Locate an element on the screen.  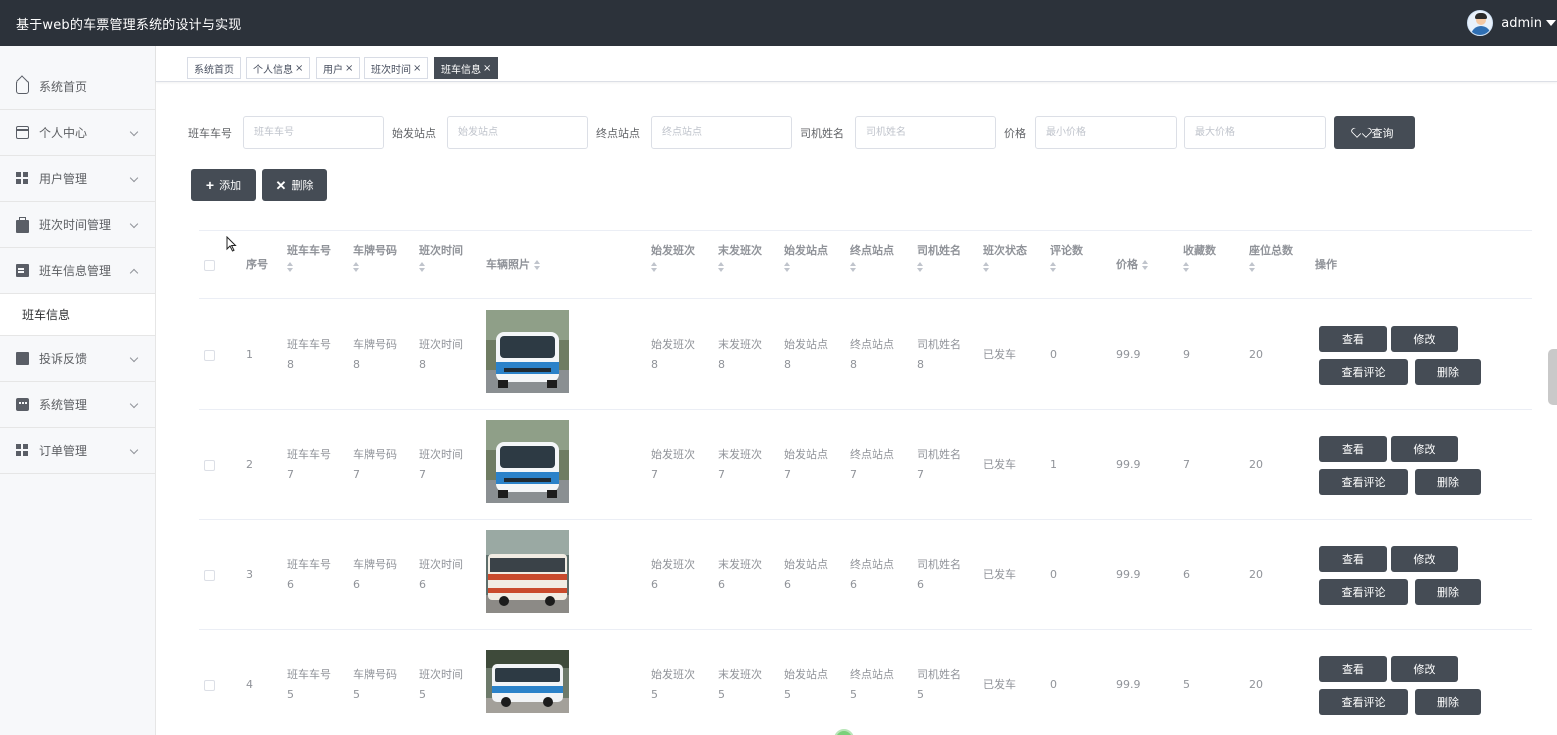
cell-favorites: 7 is located at coordinates (1186, 464).